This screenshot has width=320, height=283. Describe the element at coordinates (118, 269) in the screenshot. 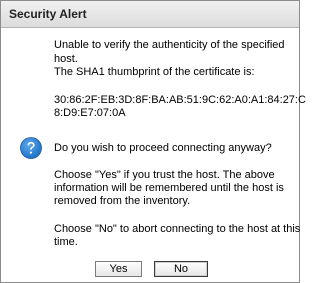

I see `yes-button: Yes` at that location.